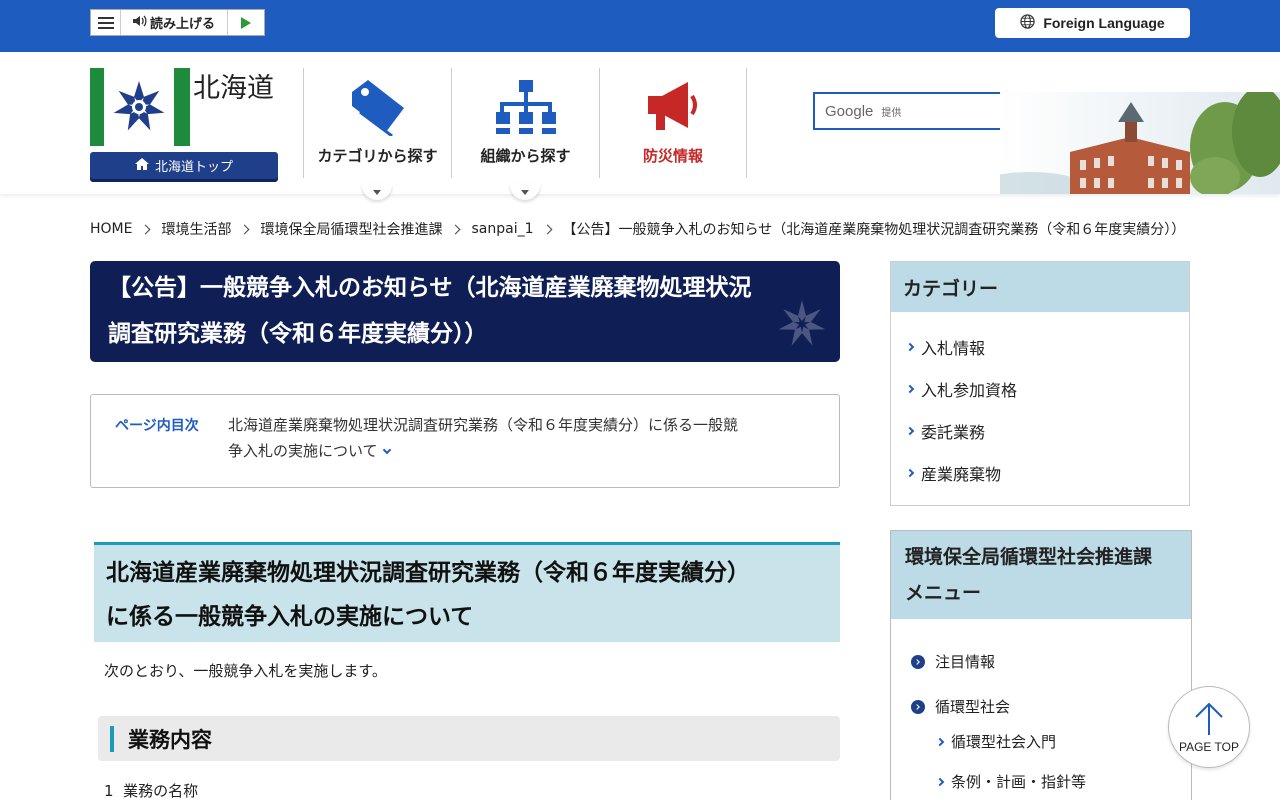  I want to click on read-menu-button, so click(106, 22).